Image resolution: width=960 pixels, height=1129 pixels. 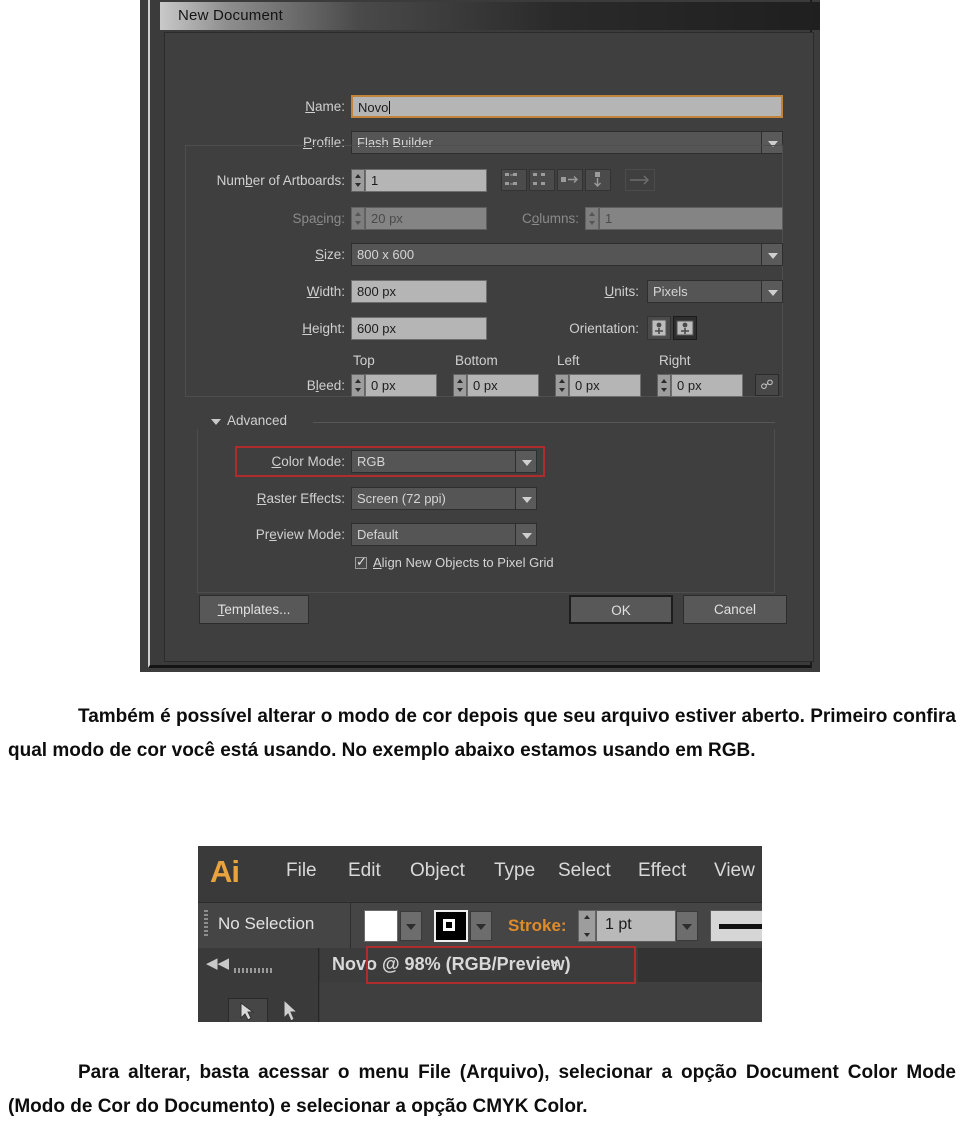 What do you see at coordinates (373, 107) in the screenshot?
I see `name-input-value: Novo` at bounding box center [373, 107].